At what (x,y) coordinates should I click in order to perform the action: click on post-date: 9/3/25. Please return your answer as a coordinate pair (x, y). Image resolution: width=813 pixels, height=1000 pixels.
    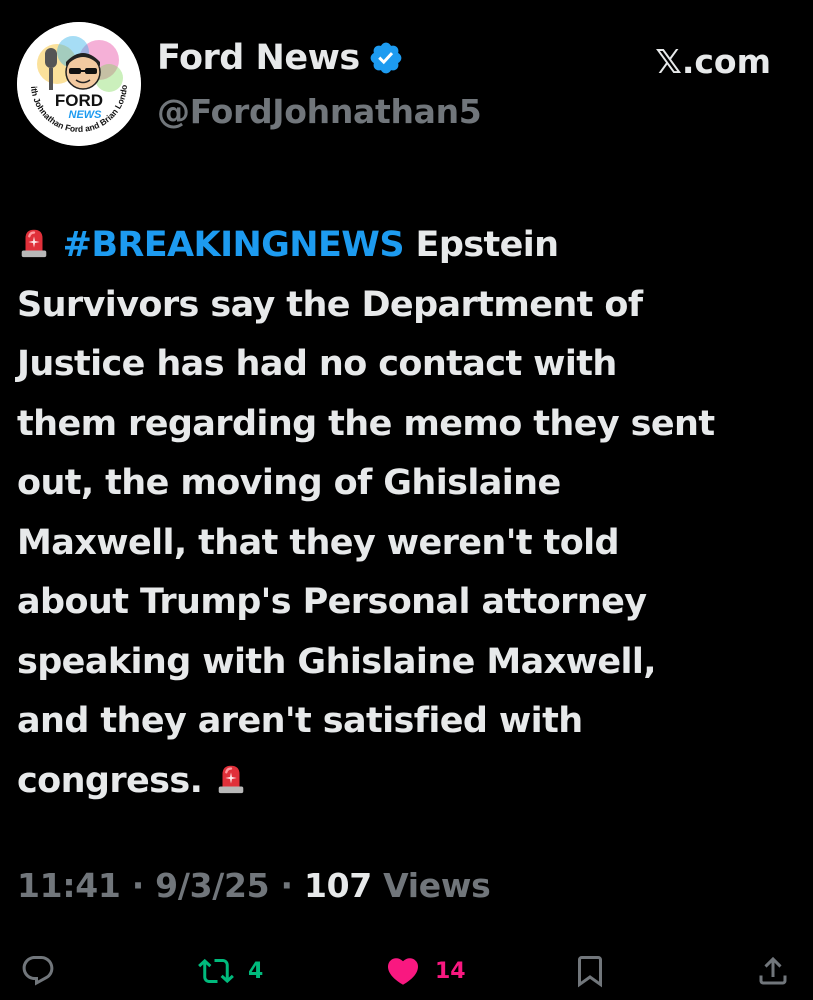
    Looking at the image, I should click on (212, 885).